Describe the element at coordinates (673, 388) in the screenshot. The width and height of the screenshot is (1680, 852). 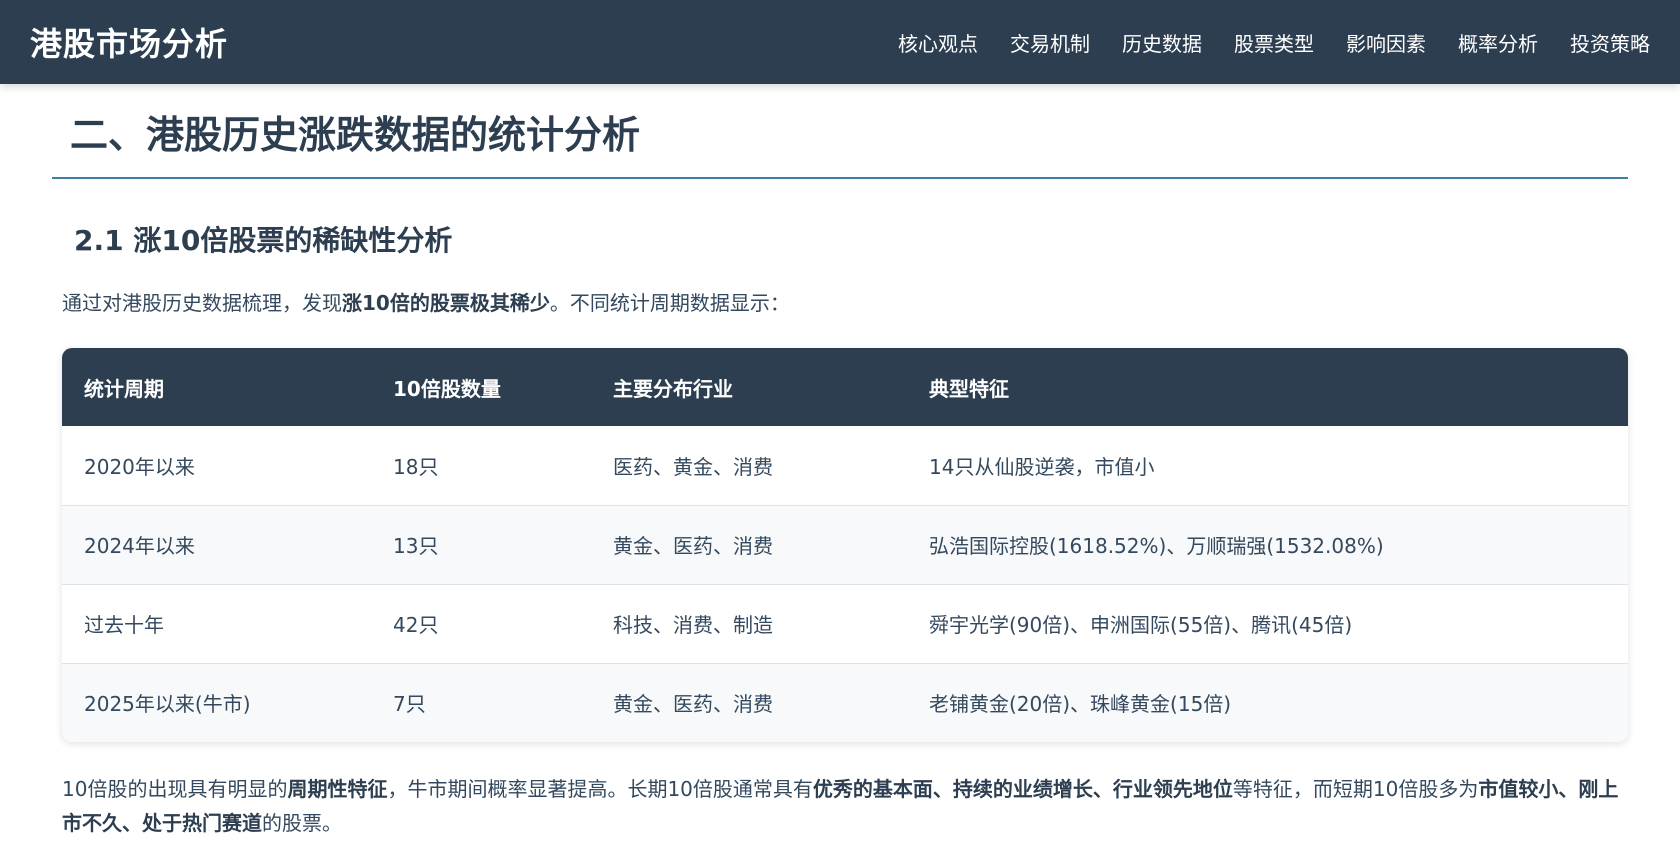
I see `header-industries: 主要分布行业` at that location.